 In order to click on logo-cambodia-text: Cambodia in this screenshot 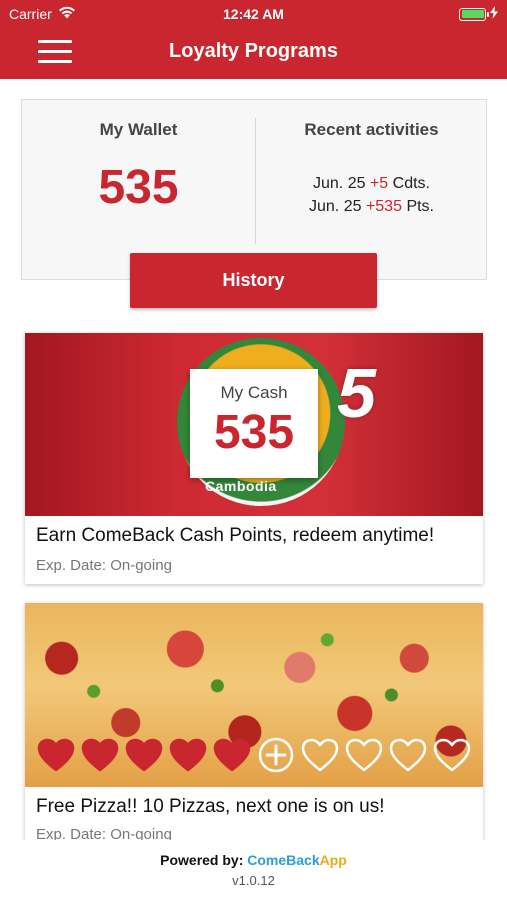, I will do `click(241, 486)`.